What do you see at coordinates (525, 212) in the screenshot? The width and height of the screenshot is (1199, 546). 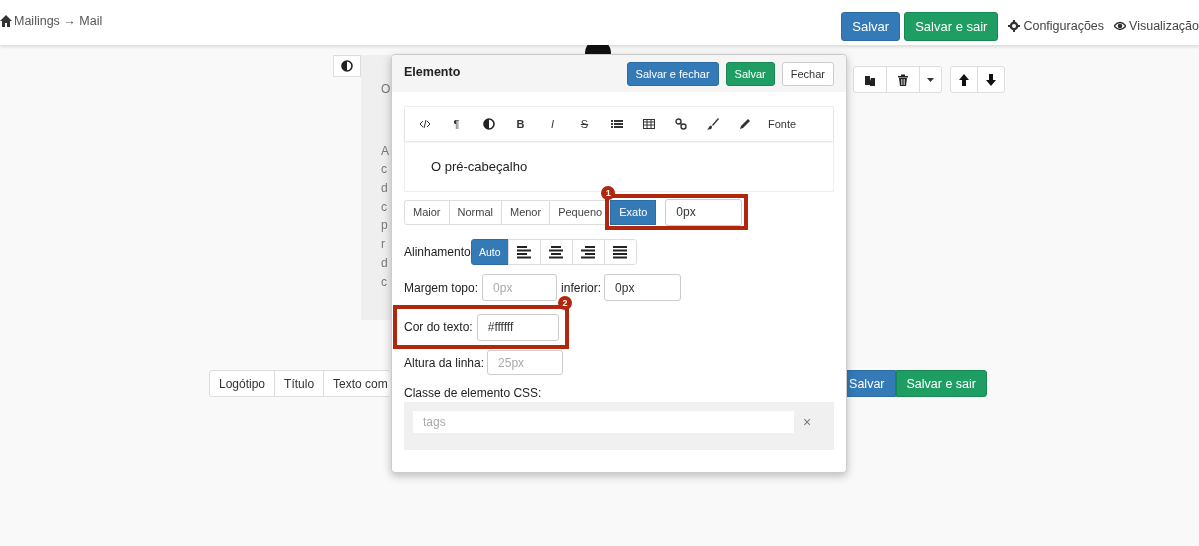 I see `size-option: Menor` at bounding box center [525, 212].